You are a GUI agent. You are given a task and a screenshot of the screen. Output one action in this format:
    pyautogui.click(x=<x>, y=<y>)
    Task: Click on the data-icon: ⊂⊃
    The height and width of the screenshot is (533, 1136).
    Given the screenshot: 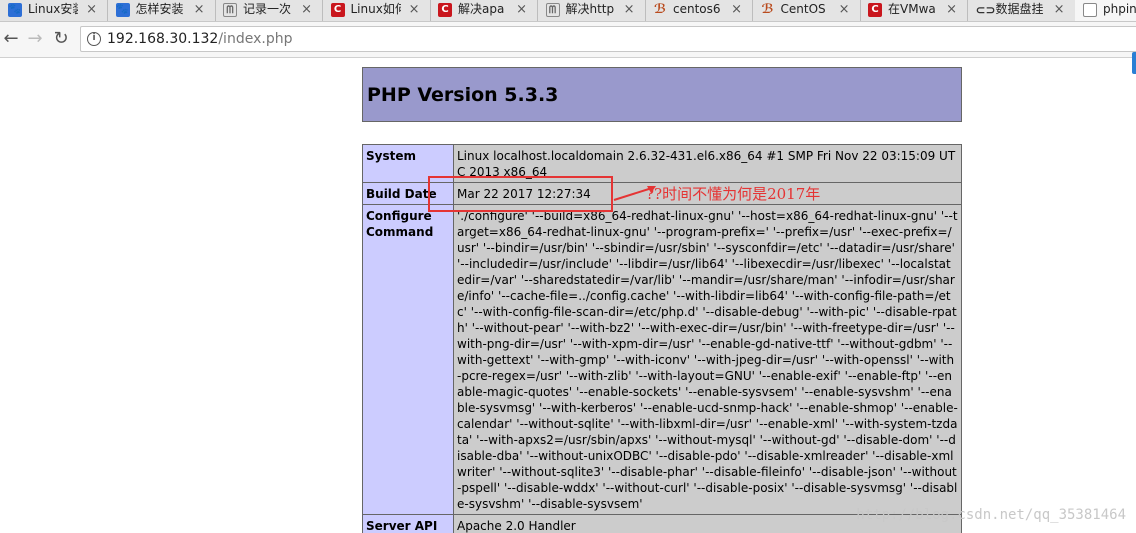 What is the action you would take?
    pyautogui.click(x=985, y=10)
    